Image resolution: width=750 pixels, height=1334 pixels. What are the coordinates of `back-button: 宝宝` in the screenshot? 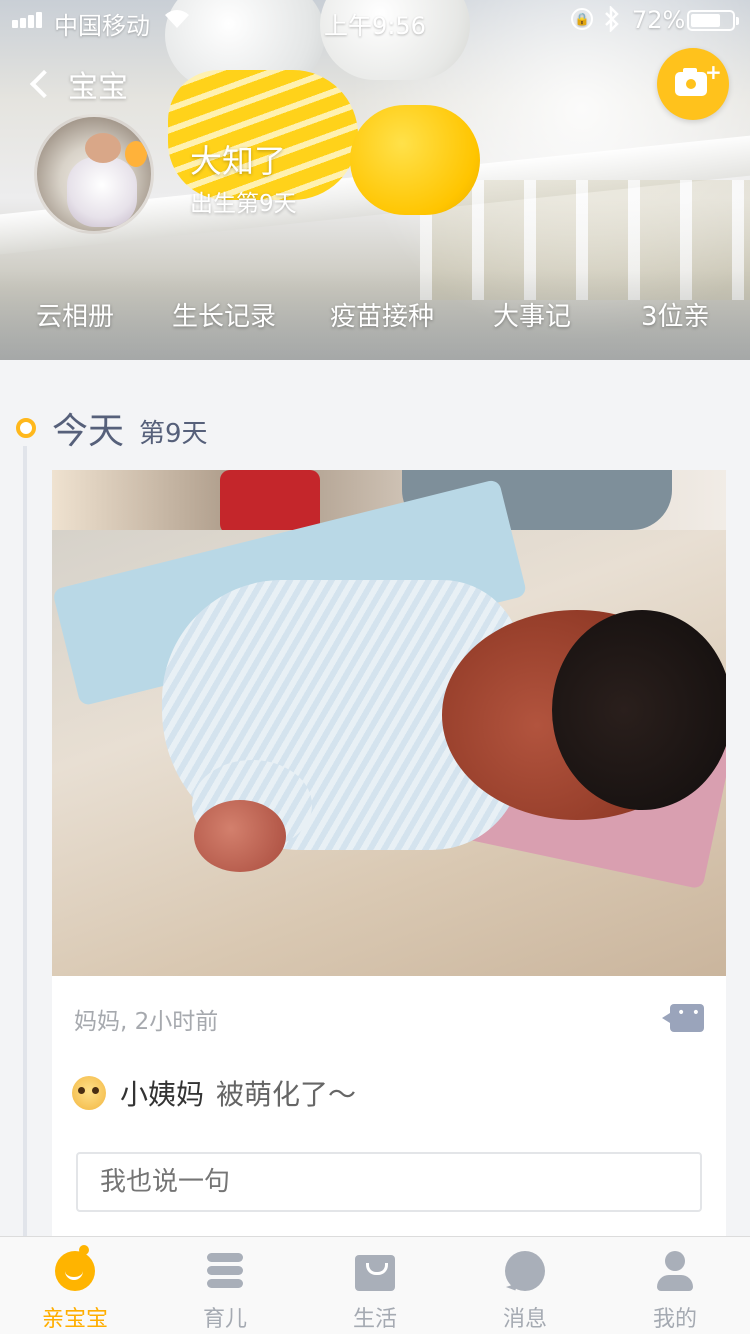 It's located at (76, 84).